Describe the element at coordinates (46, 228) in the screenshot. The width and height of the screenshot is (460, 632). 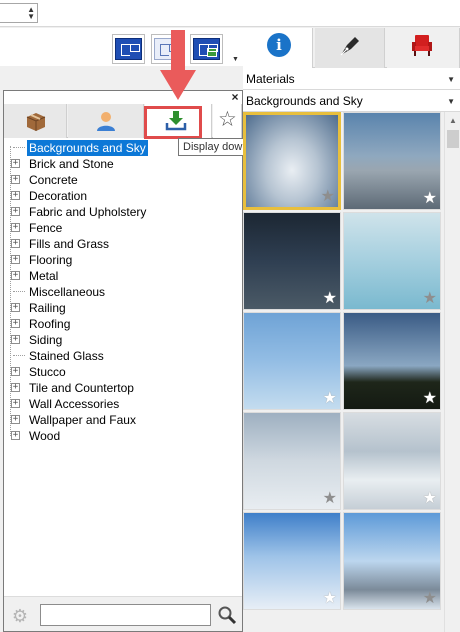
I see `tree-item-label: Fence` at that location.